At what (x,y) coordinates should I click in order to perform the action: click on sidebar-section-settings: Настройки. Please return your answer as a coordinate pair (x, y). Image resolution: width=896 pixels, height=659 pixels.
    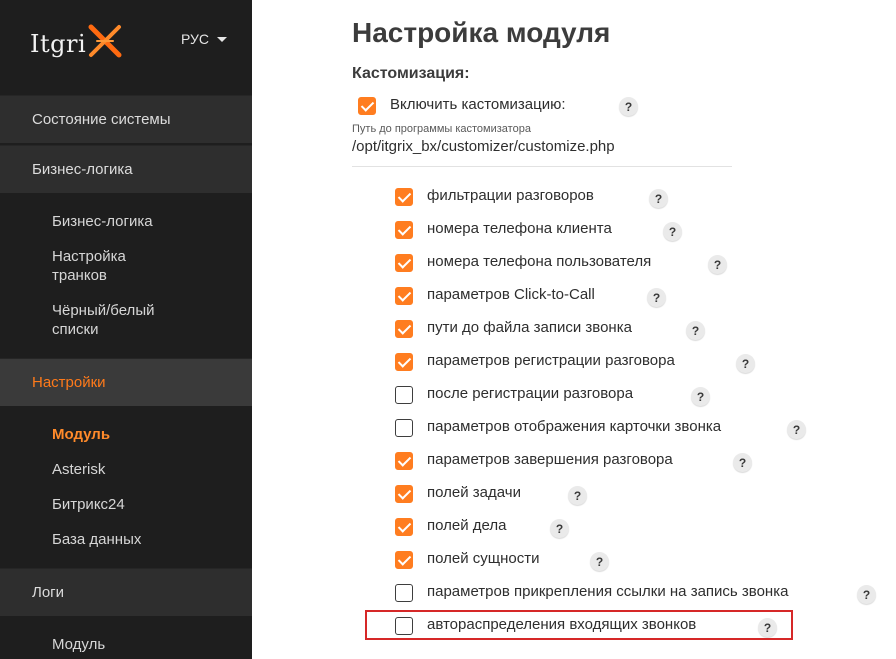
    Looking at the image, I should click on (126, 382).